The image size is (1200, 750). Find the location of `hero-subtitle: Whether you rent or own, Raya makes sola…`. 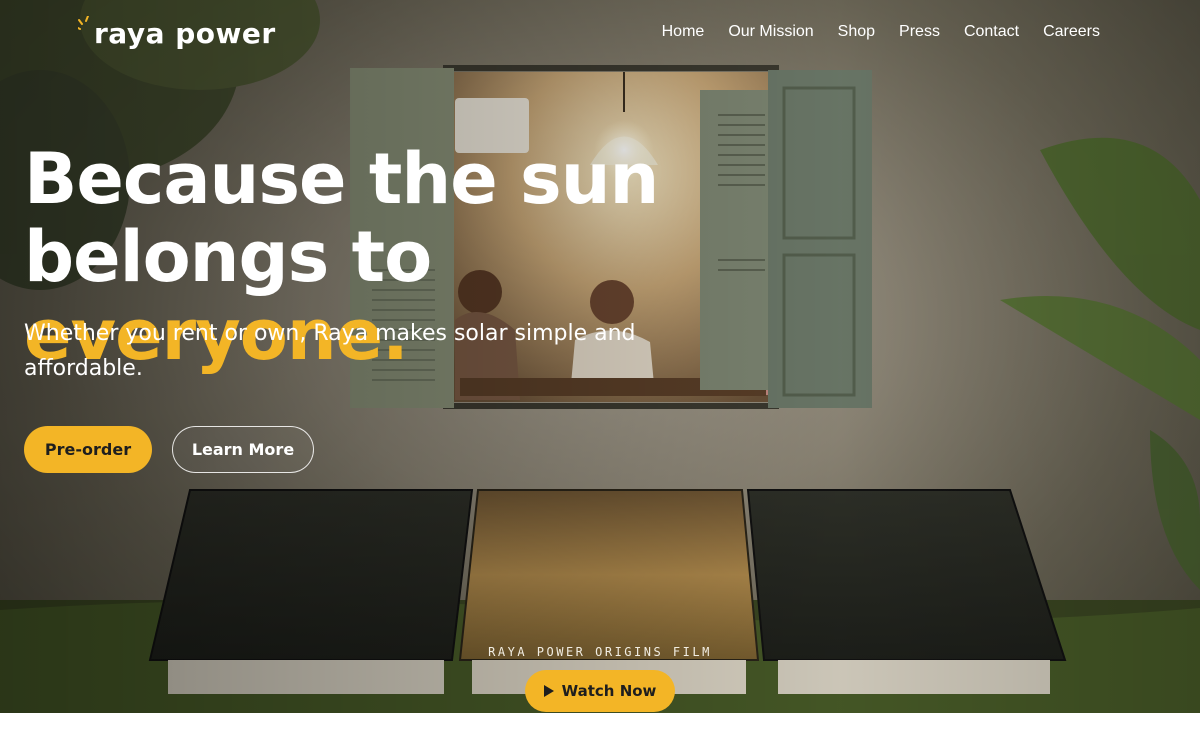

hero-subtitle: Whether you rent or own, Raya makes sola… is located at coordinates (330, 351).